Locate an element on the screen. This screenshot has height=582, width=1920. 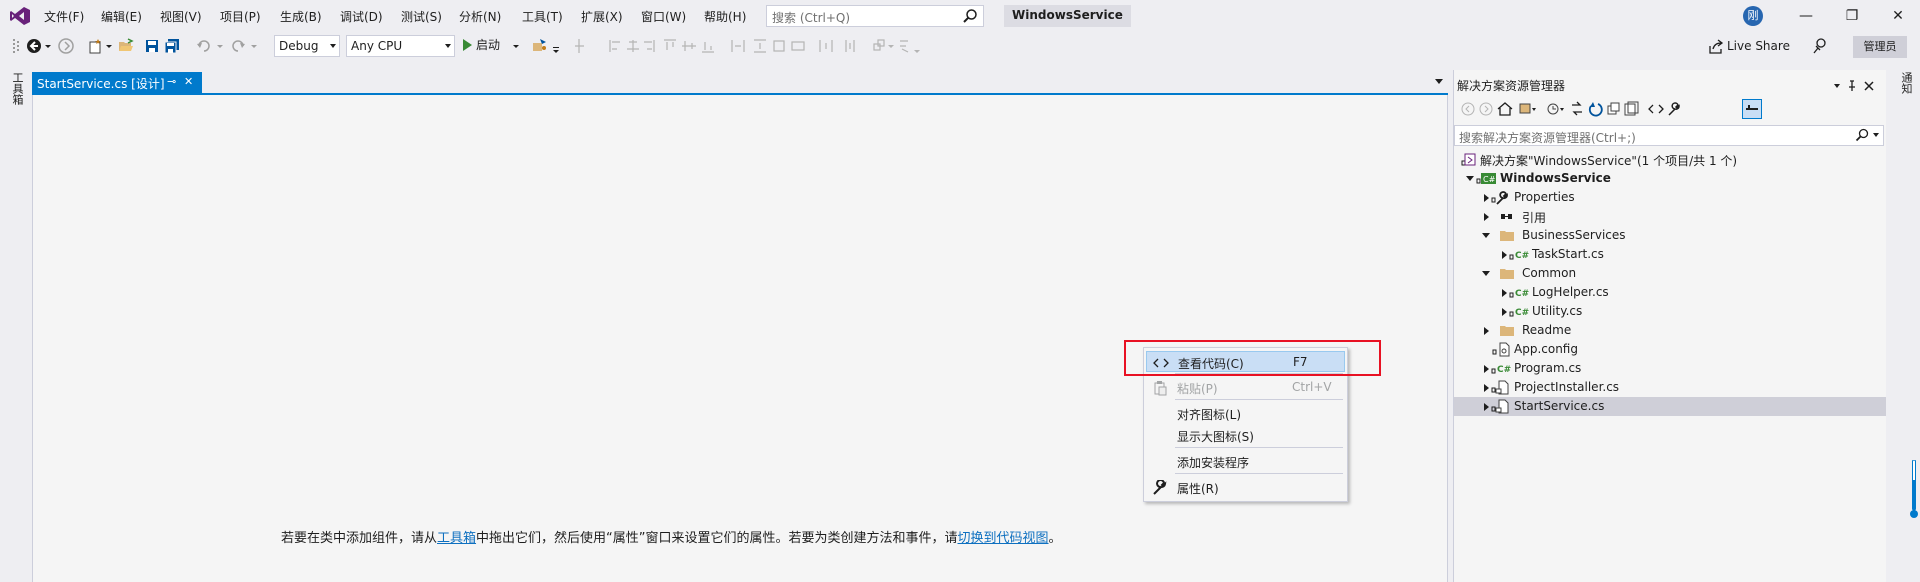
menu-help: 帮助(H) is located at coordinates (725, 16).